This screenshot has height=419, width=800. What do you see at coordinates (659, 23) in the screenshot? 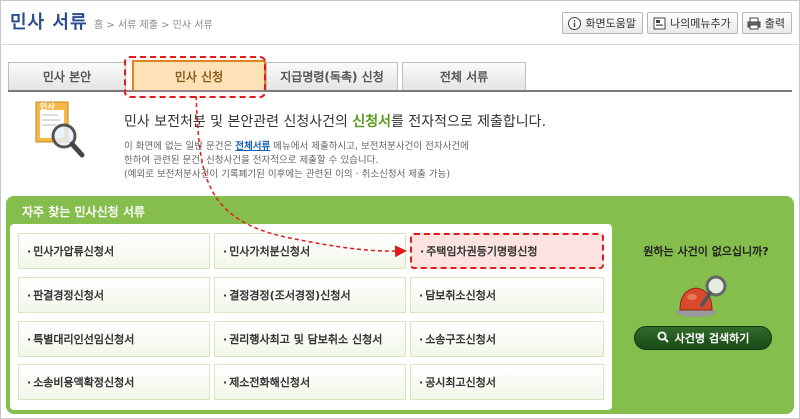
I see `bookmark-icon` at bounding box center [659, 23].